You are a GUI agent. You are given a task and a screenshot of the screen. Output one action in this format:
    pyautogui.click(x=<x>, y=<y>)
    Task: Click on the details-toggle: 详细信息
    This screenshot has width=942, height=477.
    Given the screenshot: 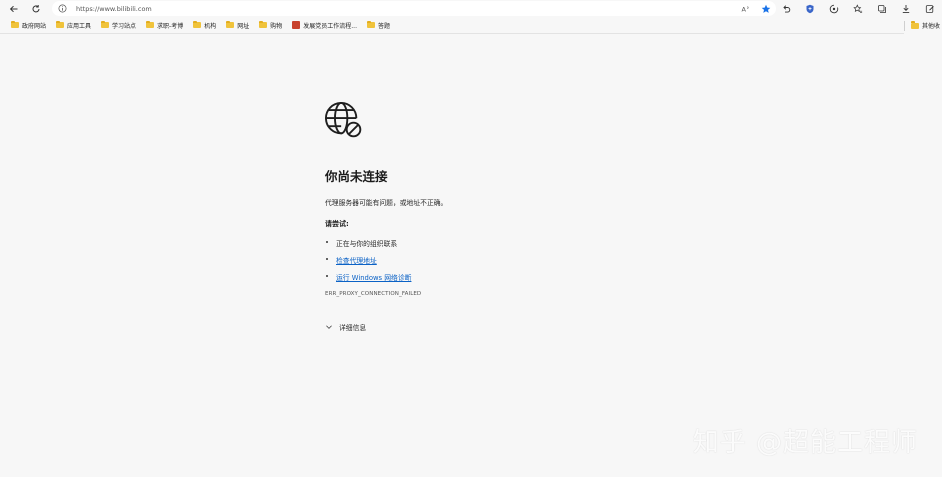 What is the action you would take?
    pyautogui.click(x=535, y=327)
    